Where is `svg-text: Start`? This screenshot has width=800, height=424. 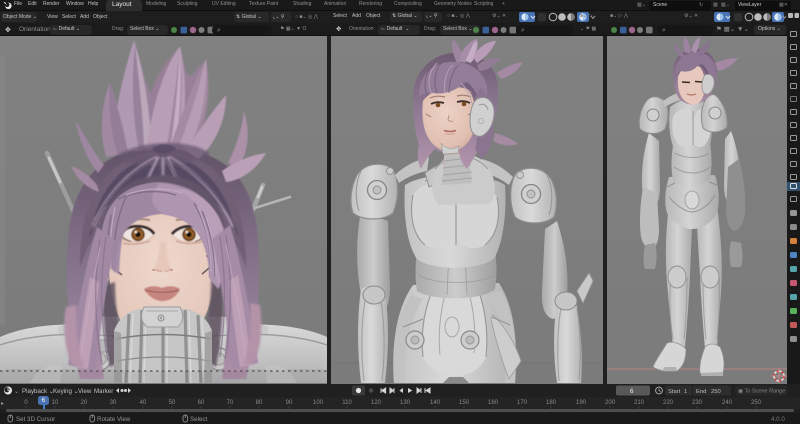 svg-text: Start is located at coordinates (674, 392).